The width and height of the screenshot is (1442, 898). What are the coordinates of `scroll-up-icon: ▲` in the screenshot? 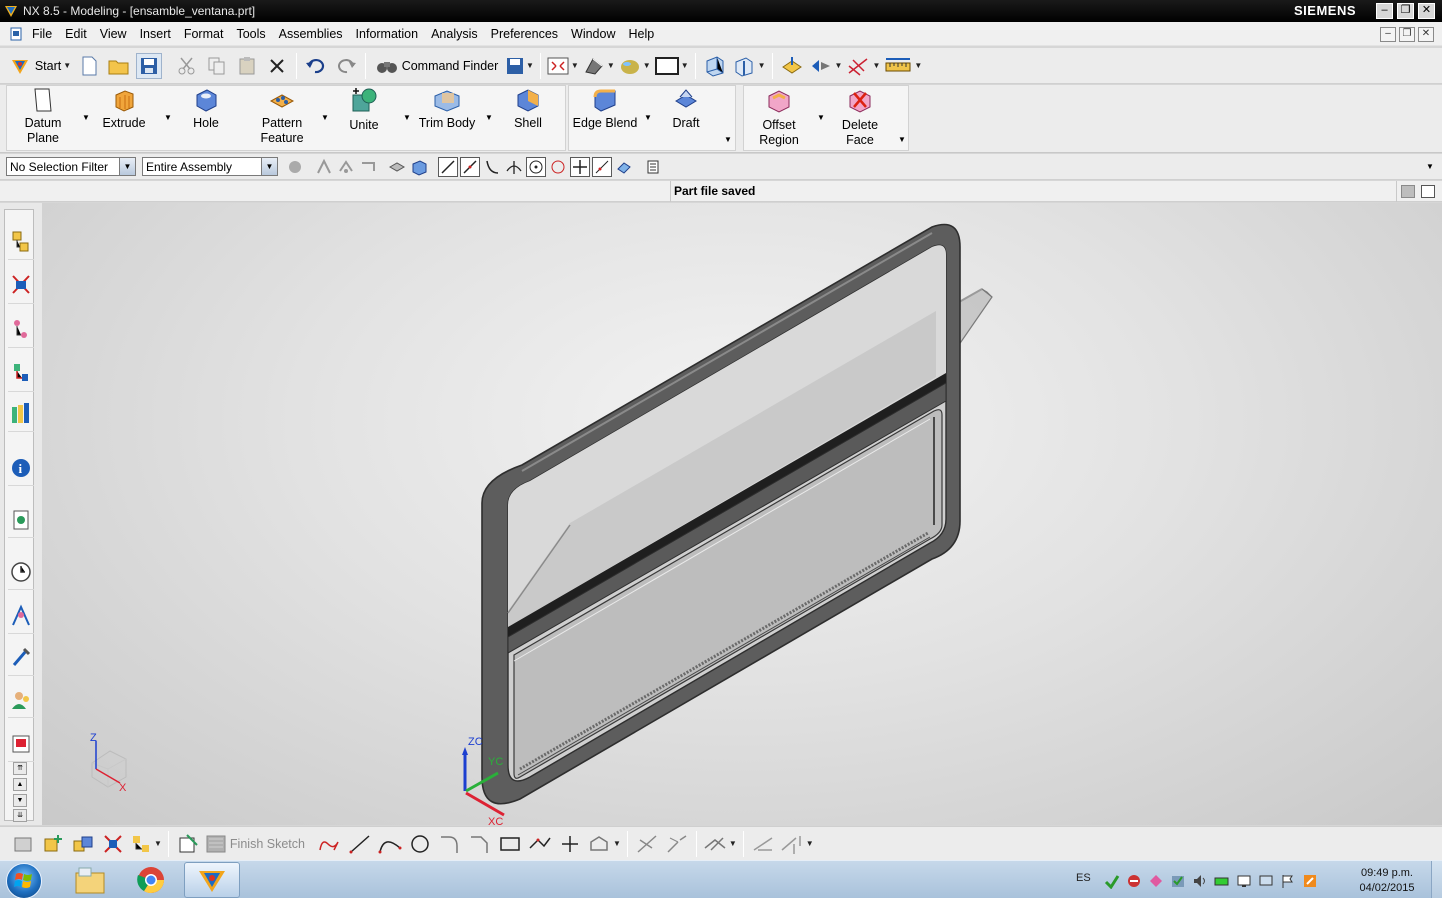 It's located at (20, 784).